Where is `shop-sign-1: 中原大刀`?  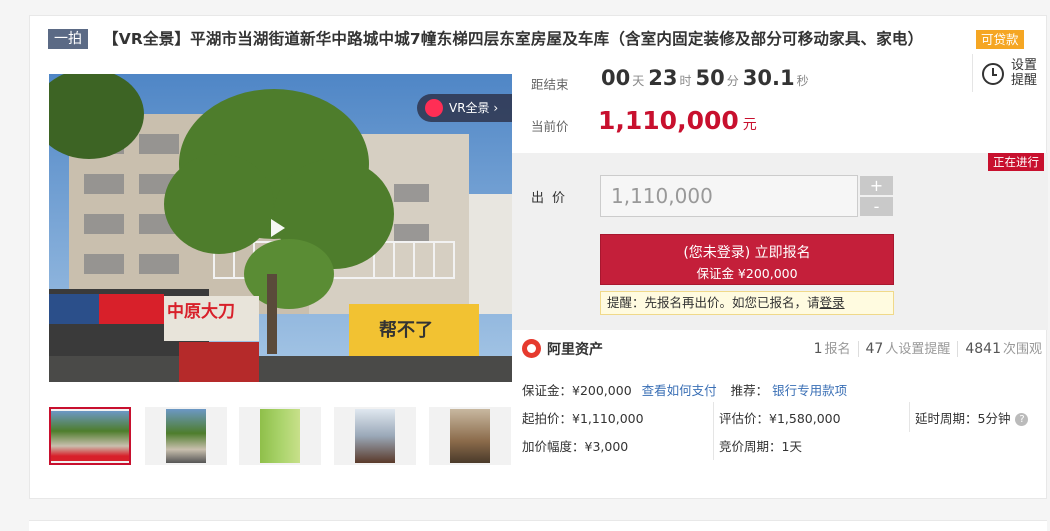
shop-sign-1: 中原大刀 is located at coordinates (201, 311).